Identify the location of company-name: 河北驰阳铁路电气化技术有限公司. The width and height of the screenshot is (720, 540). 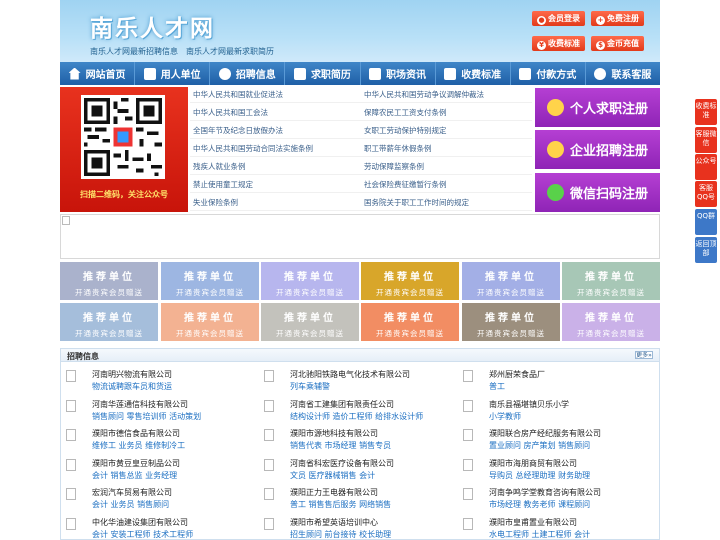
(350, 374).